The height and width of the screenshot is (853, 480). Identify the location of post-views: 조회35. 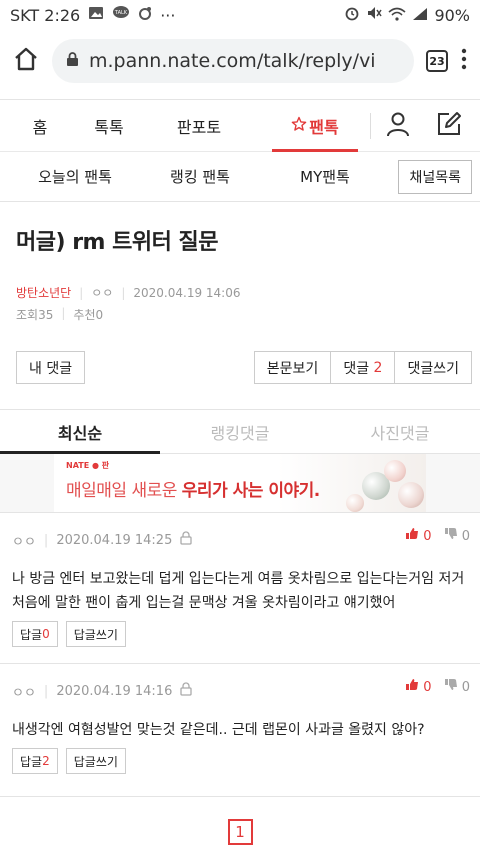
(35, 315).